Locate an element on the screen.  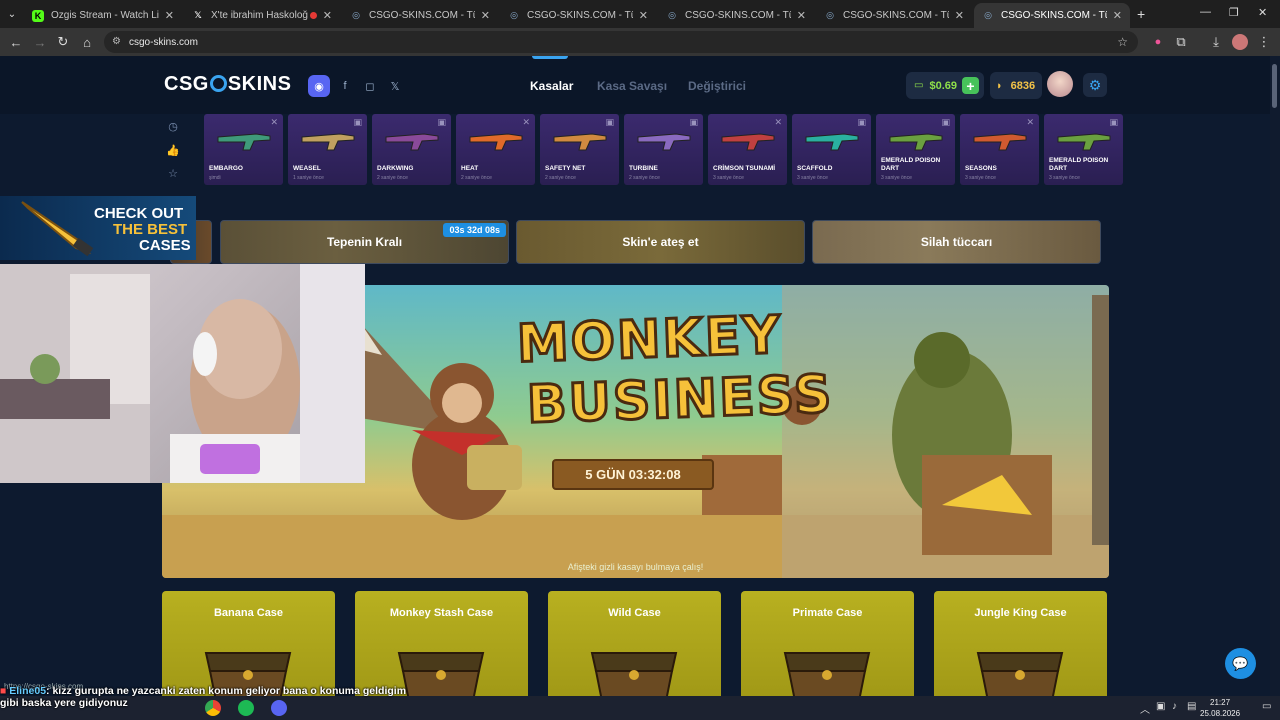
promo-shoot-skin: Skin'e ateş et is located at coordinates (660, 242).